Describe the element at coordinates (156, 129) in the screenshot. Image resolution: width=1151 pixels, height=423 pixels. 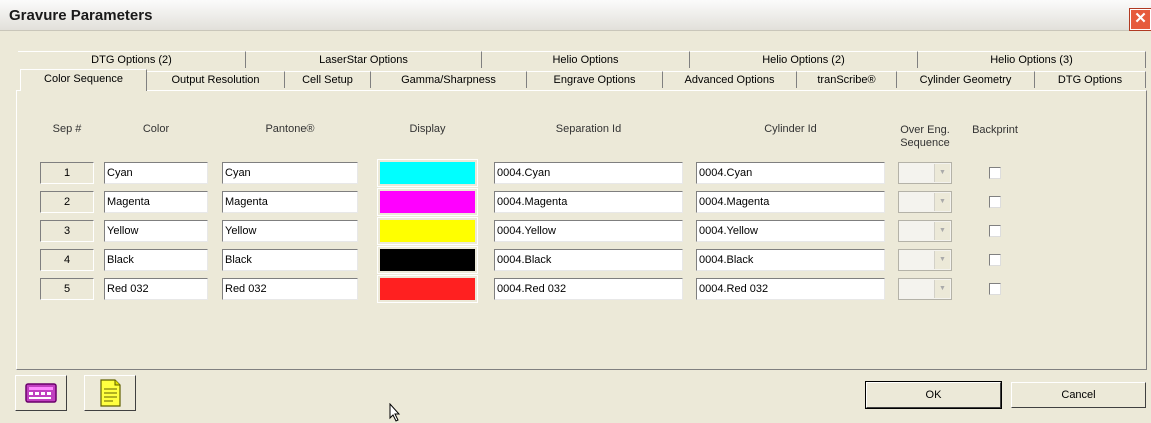
I see `header-color: Color` at that location.